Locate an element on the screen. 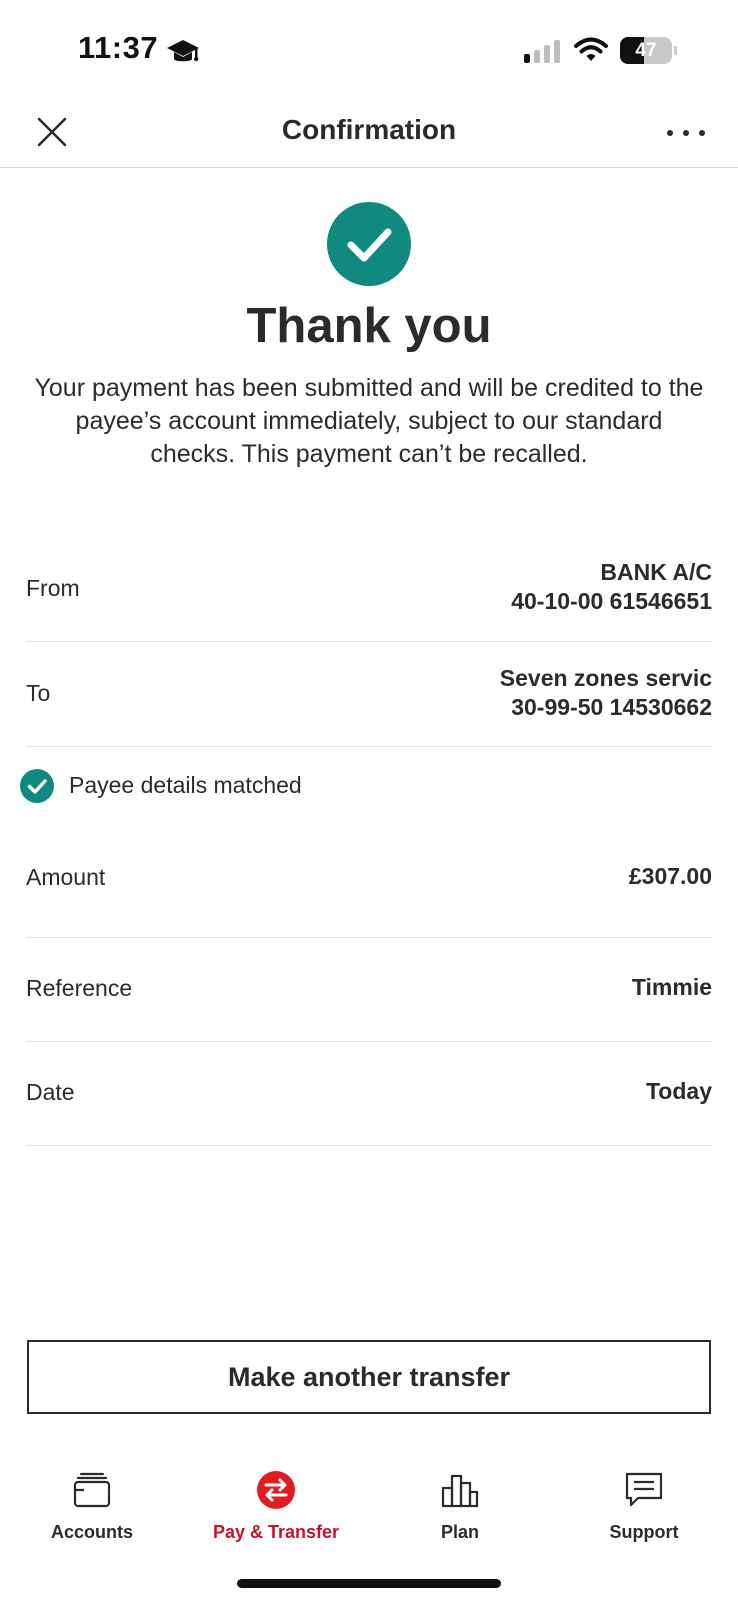 The width and height of the screenshot is (738, 1600). nav-item-pay-transfer: Pay & Transfer is located at coordinates (276, 1505).